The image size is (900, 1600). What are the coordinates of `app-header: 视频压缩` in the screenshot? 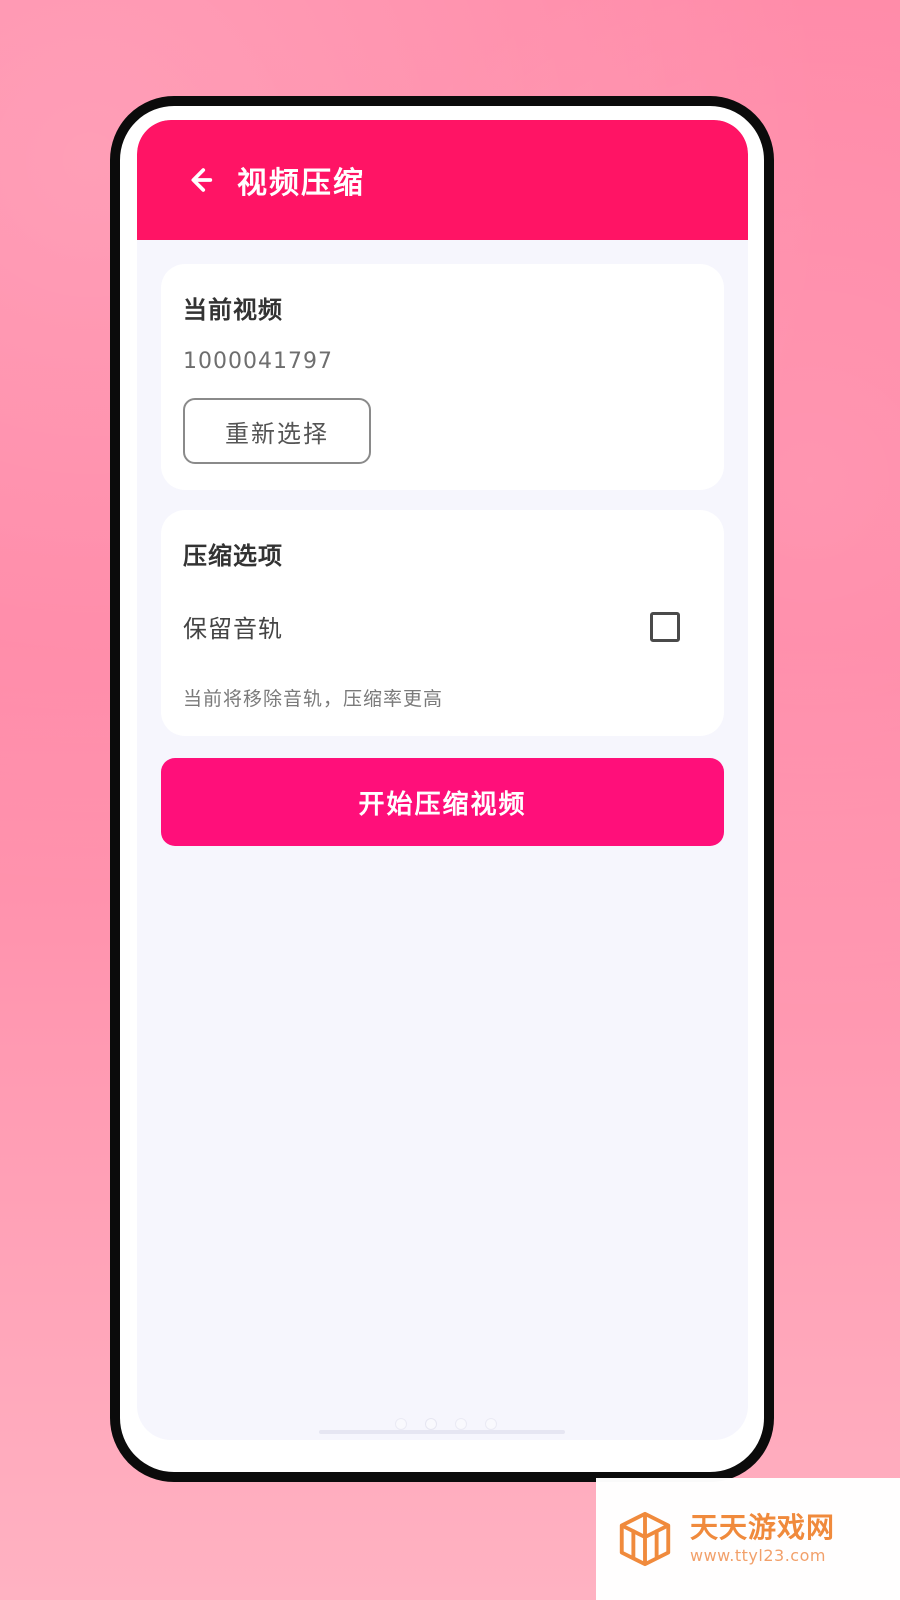 It's located at (442, 180).